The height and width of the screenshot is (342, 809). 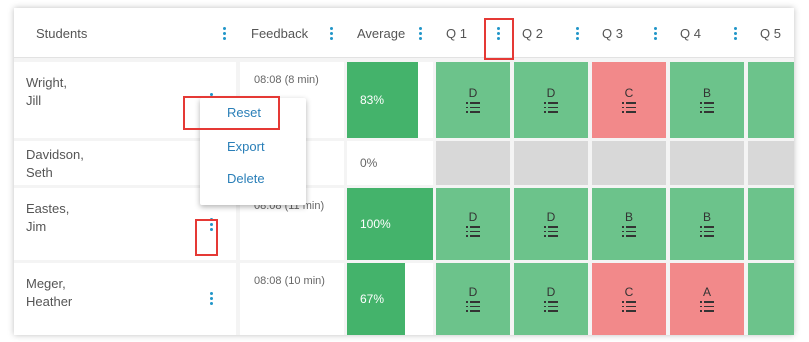 I want to click on highlight-row-menu, so click(x=206, y=237).